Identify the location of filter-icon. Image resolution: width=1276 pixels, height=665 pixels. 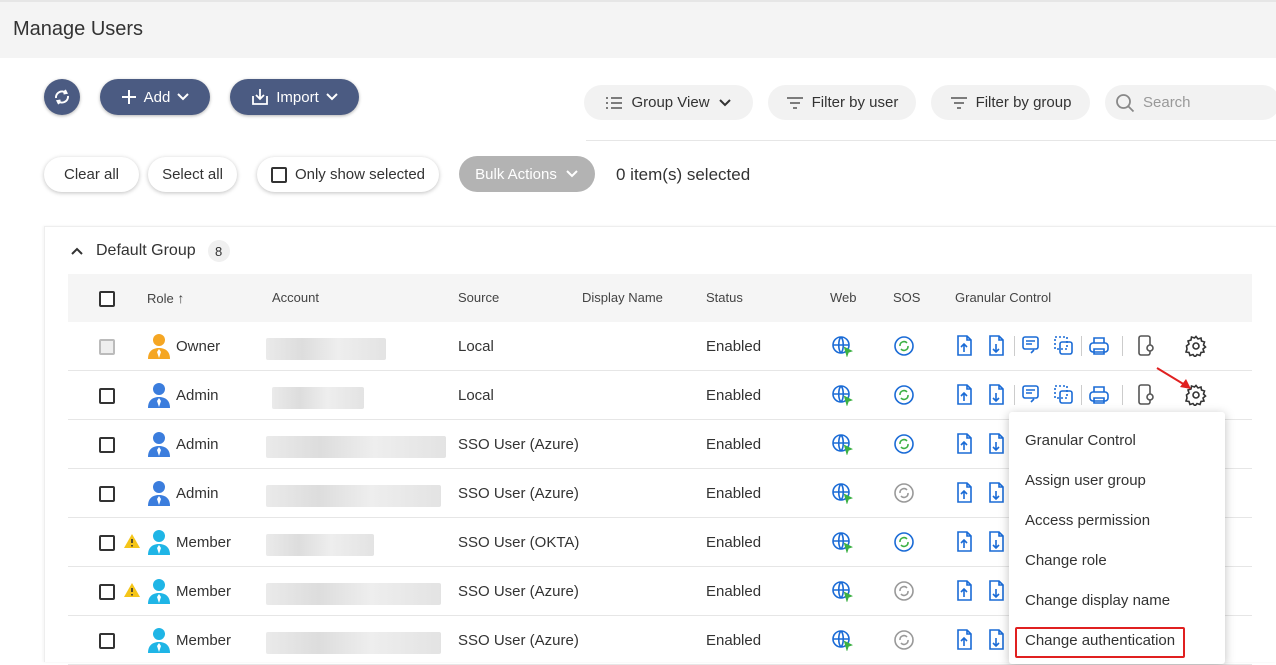
(794, 102).